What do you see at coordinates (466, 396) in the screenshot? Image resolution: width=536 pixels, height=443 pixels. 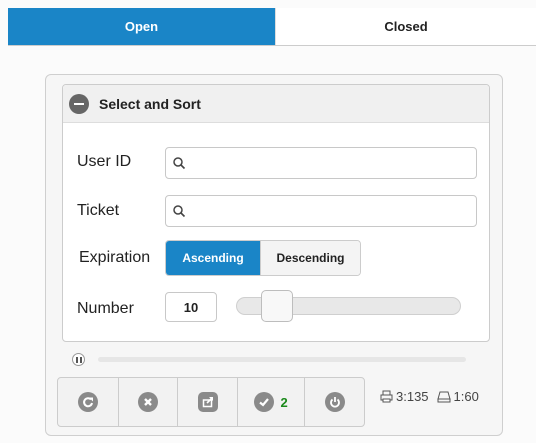 I see `drive-value: 1:60` at bounding box center [466, 396].